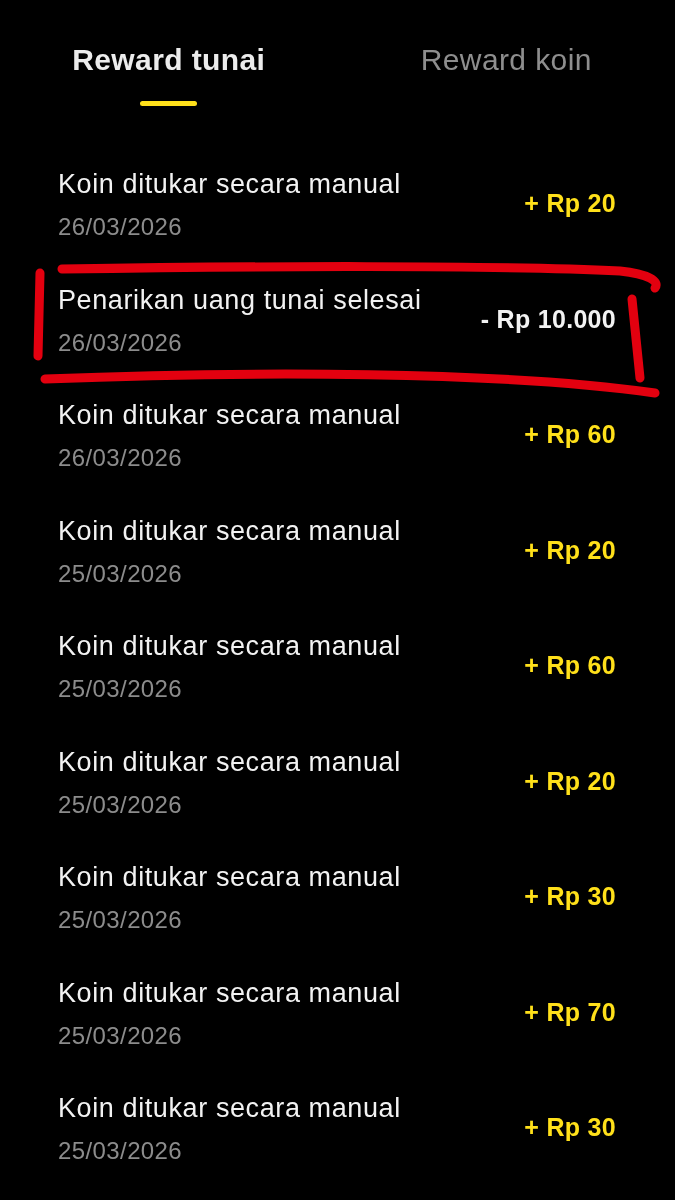  I want to click on transaction-title: Penarikan uang tunai selesai, so click(240, 299).